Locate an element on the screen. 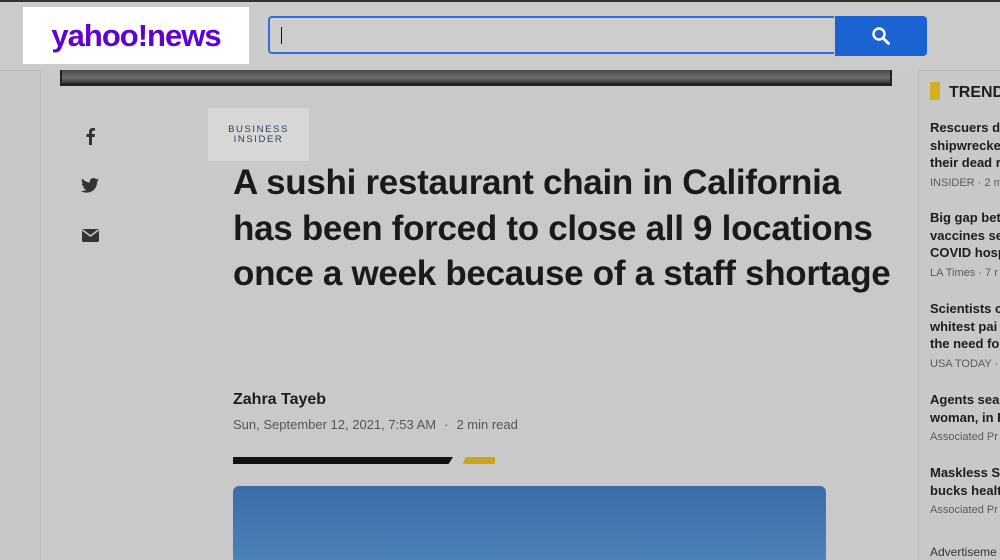 The height and width of the screenshot is (560, 1000). trending-item: Maskless Sa bucks healt Associated Pr is located at coordinates (965, 490).